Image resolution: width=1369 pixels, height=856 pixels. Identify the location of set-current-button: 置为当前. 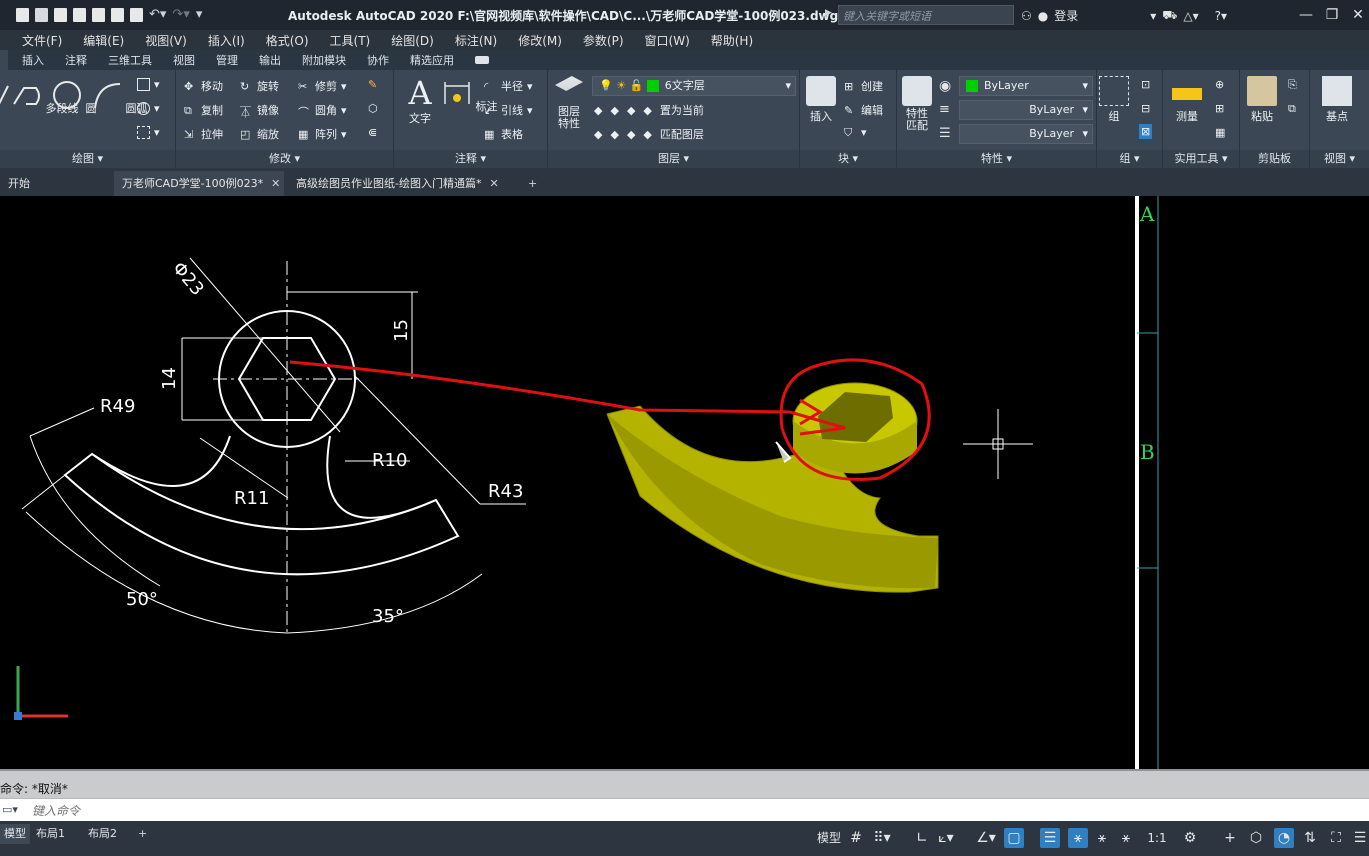
(682, 110).